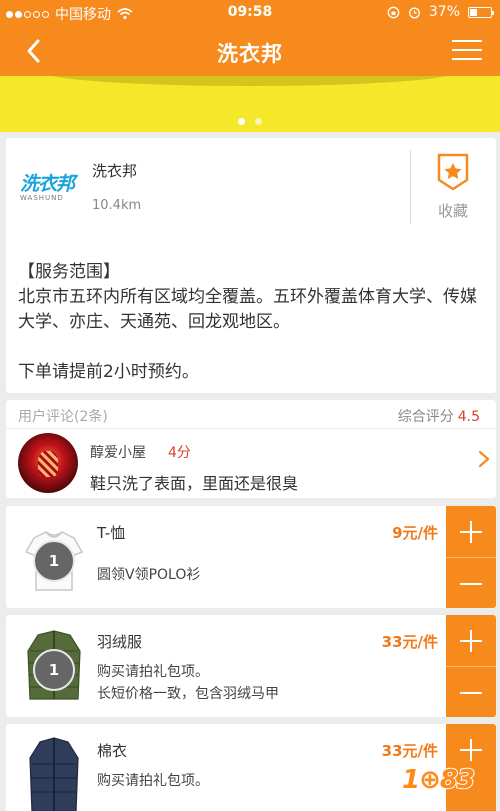  I want to click on item-price: 33元/件, so click(409, 642).